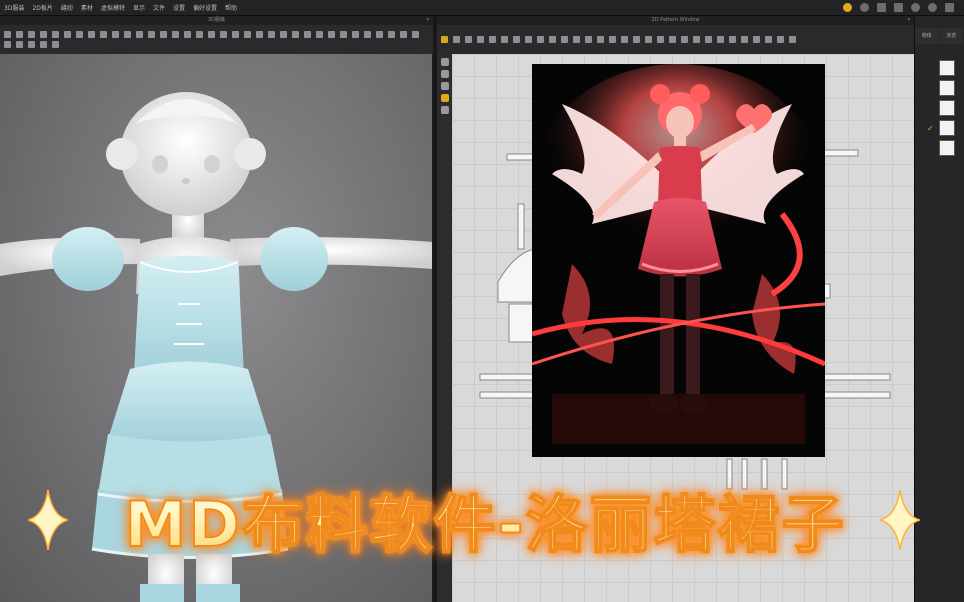 The height and width of the screenshot is (602, 964). What do you see at coordinates (271, 34) in the screenshot?
I see `camera-icon` at bounding box center [271, 34].